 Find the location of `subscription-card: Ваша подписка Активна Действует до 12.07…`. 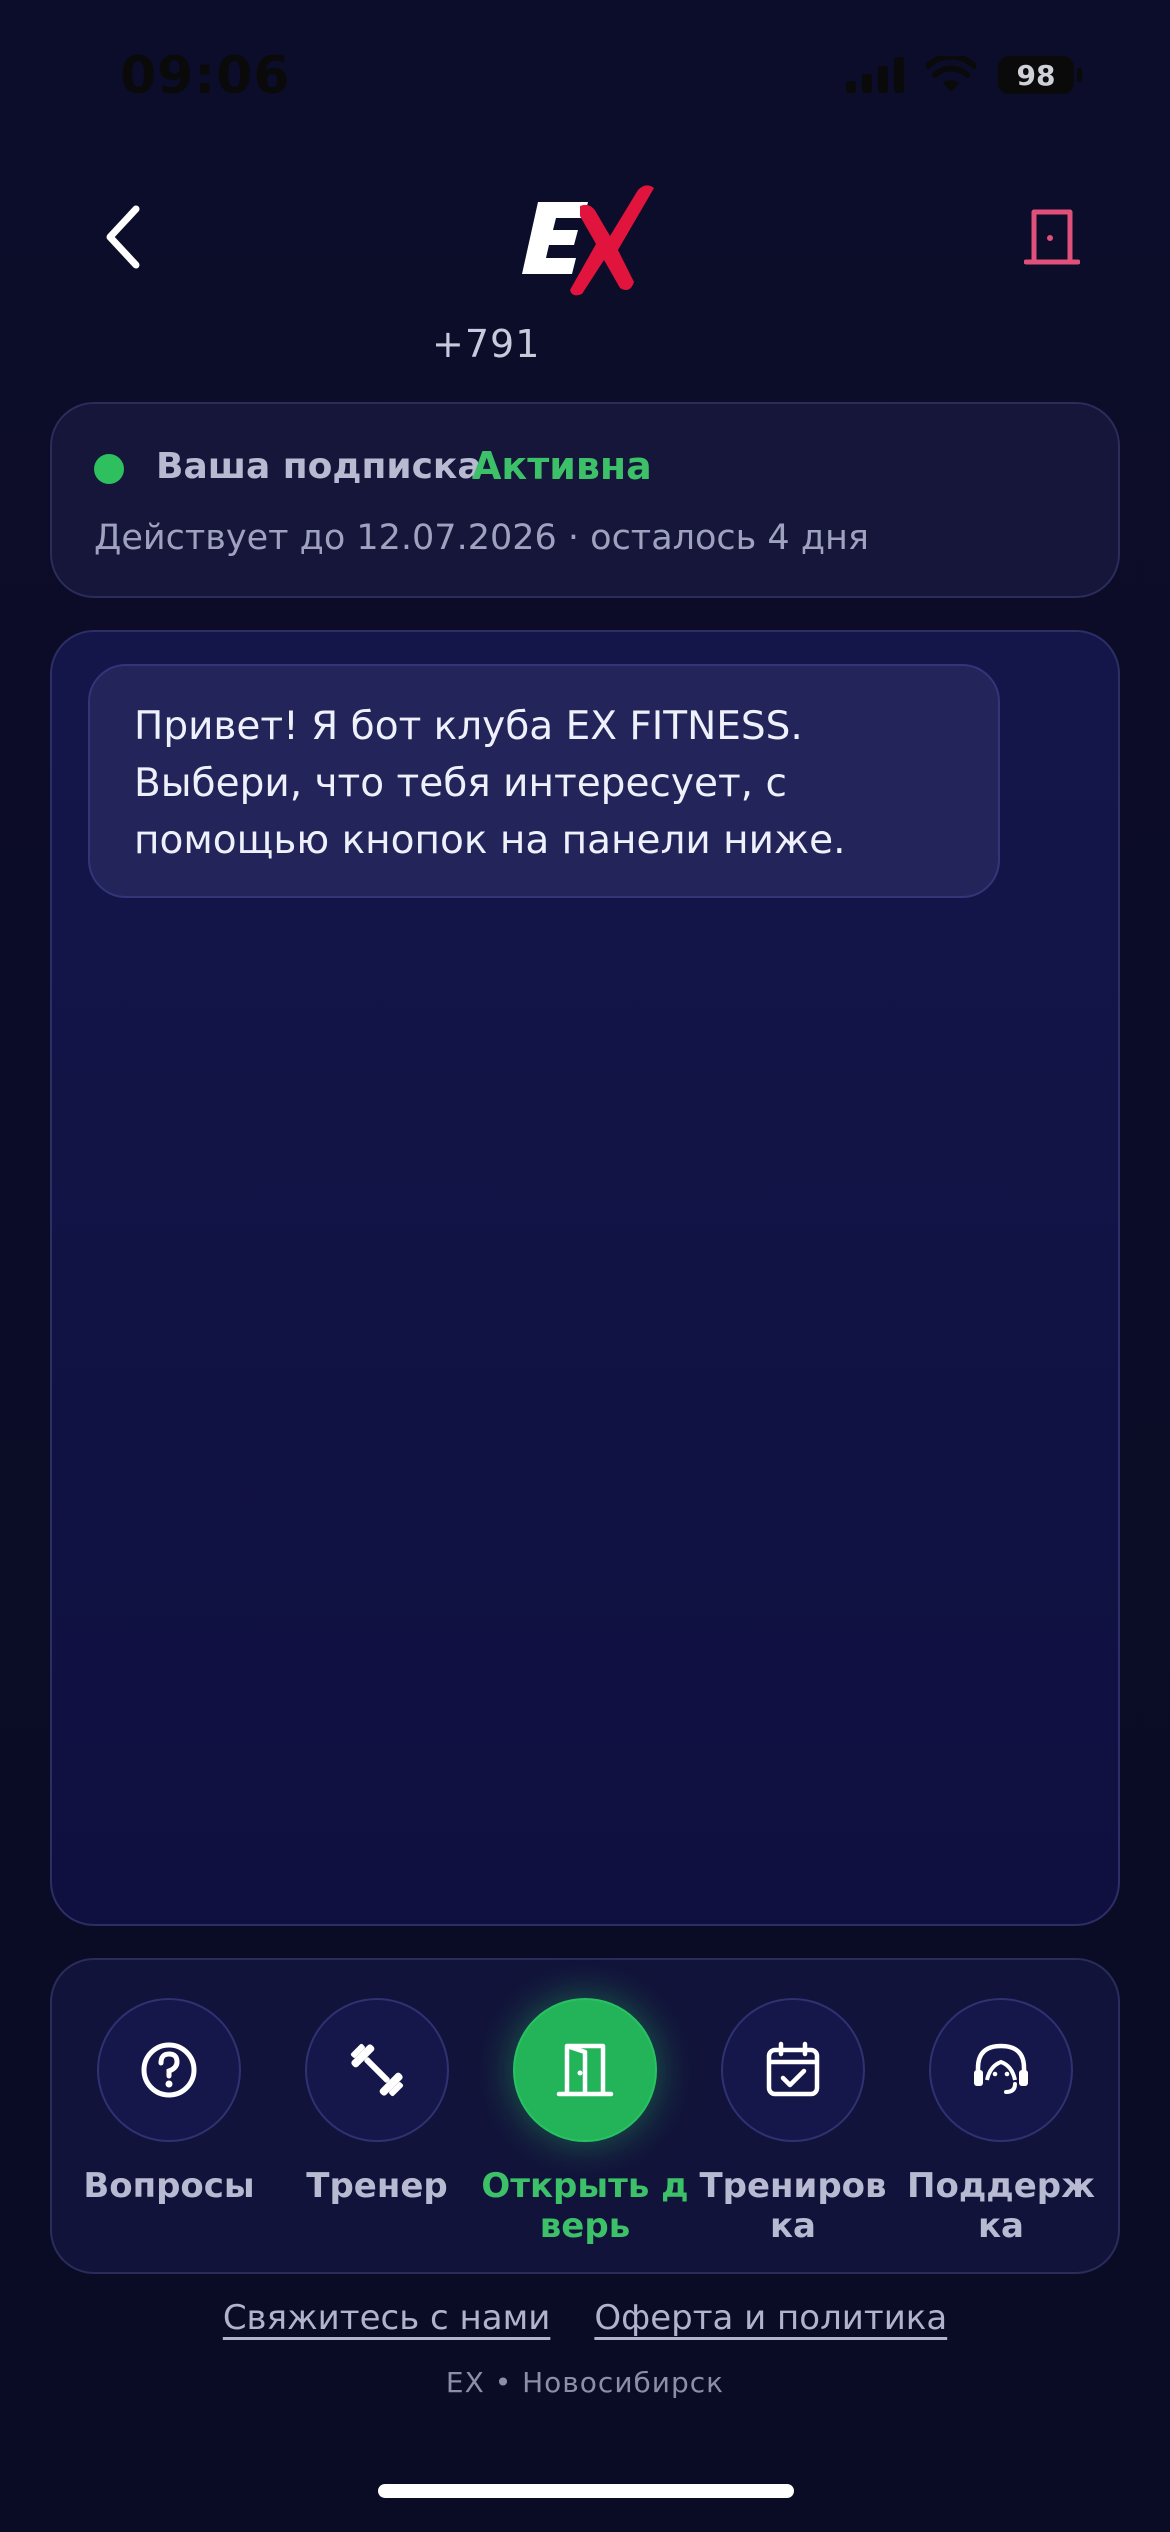

subscription-card: Ваша подписка Активна Действует до 12.07… is located at coordinates (585, 500).